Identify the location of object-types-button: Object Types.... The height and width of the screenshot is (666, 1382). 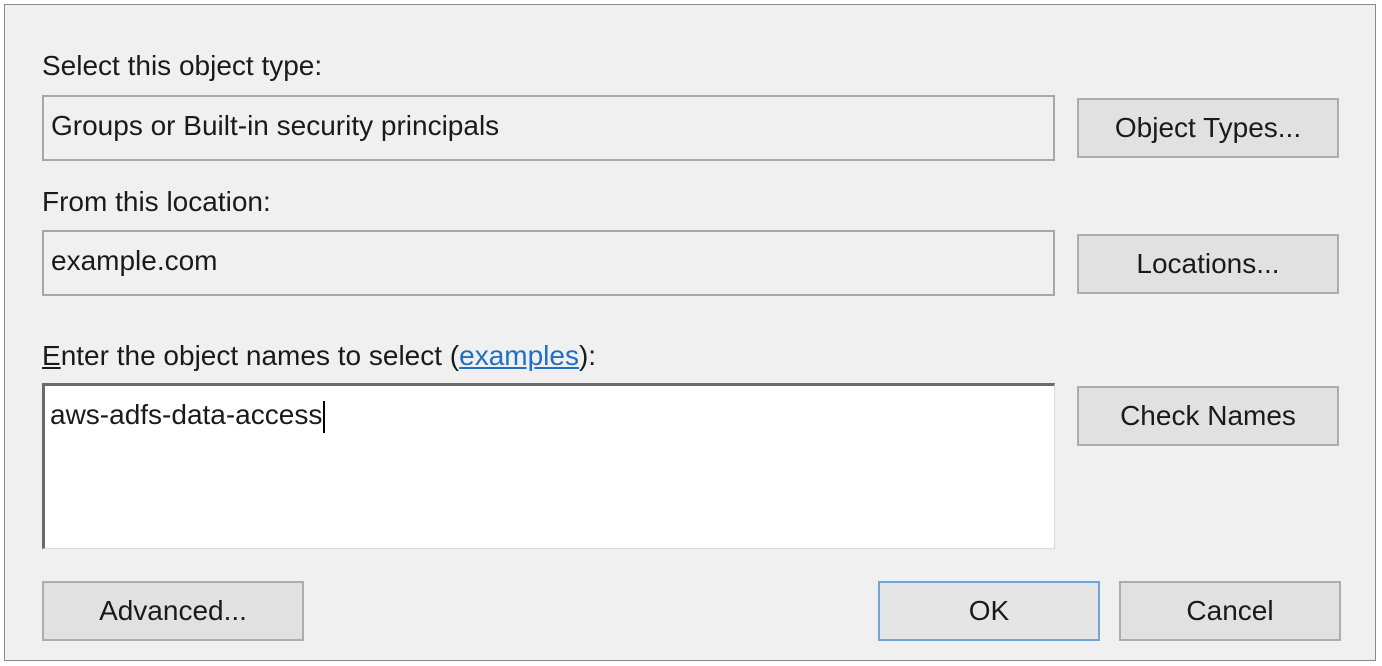
(1208, 128).